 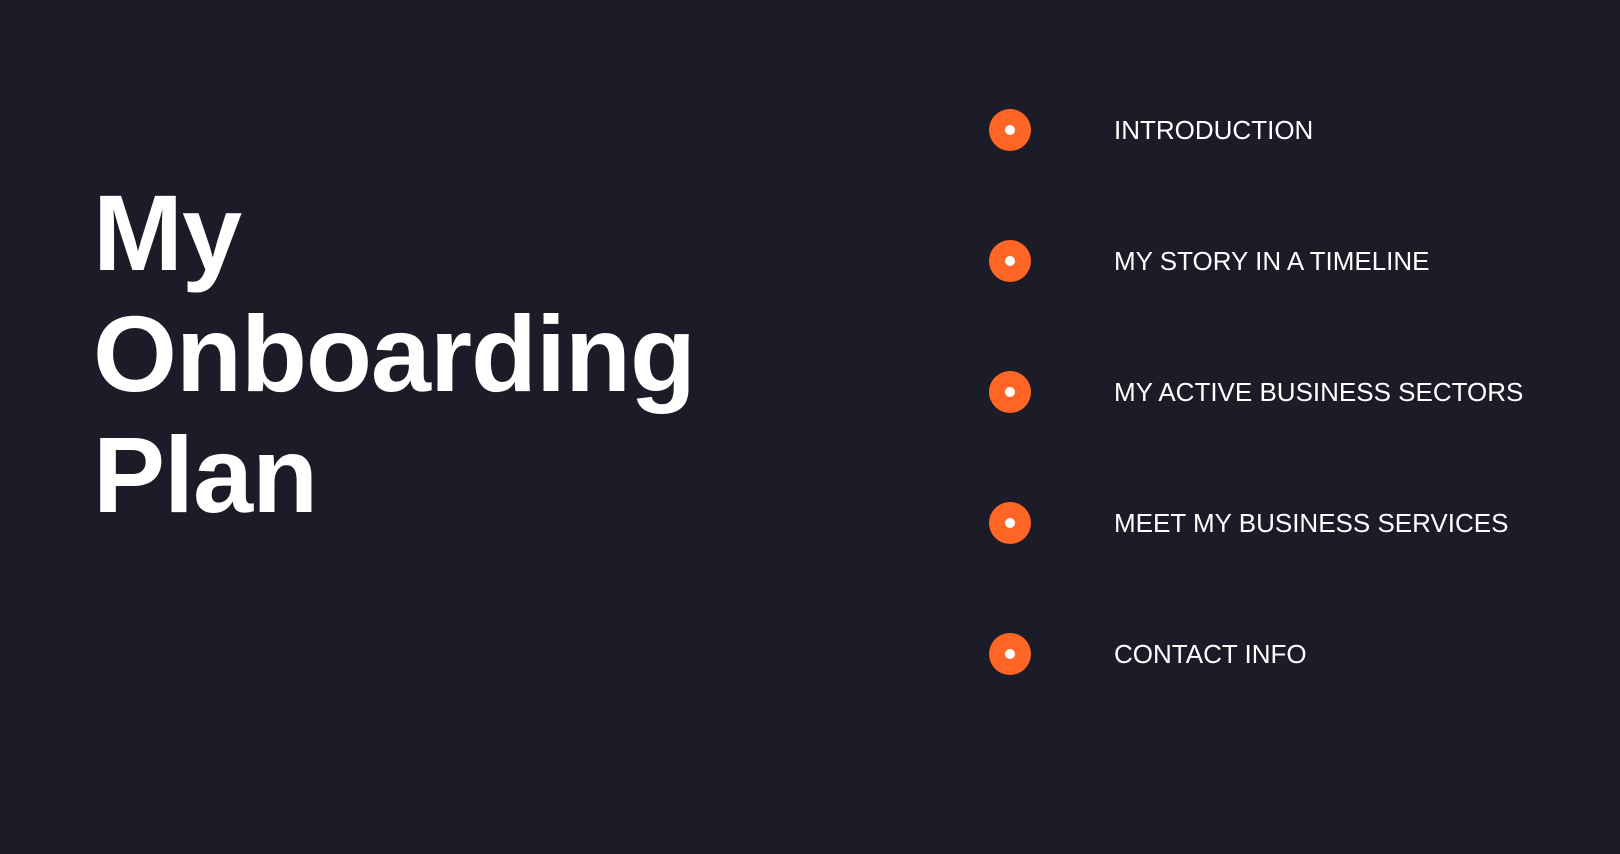 I want to click on agenda-item-business-sectors: MY ACTIVE BUSINESS SECTORS, so click(x=1289, y=392).